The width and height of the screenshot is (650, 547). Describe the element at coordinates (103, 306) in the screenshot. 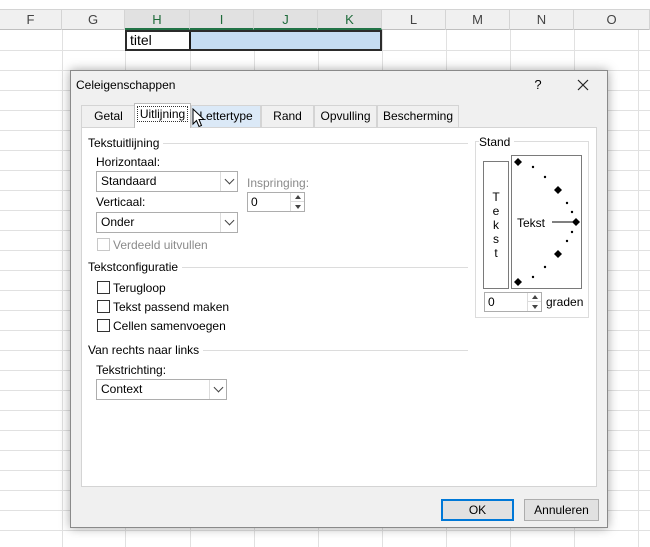

I see `shrink-to-fit-checkbox` at that location.